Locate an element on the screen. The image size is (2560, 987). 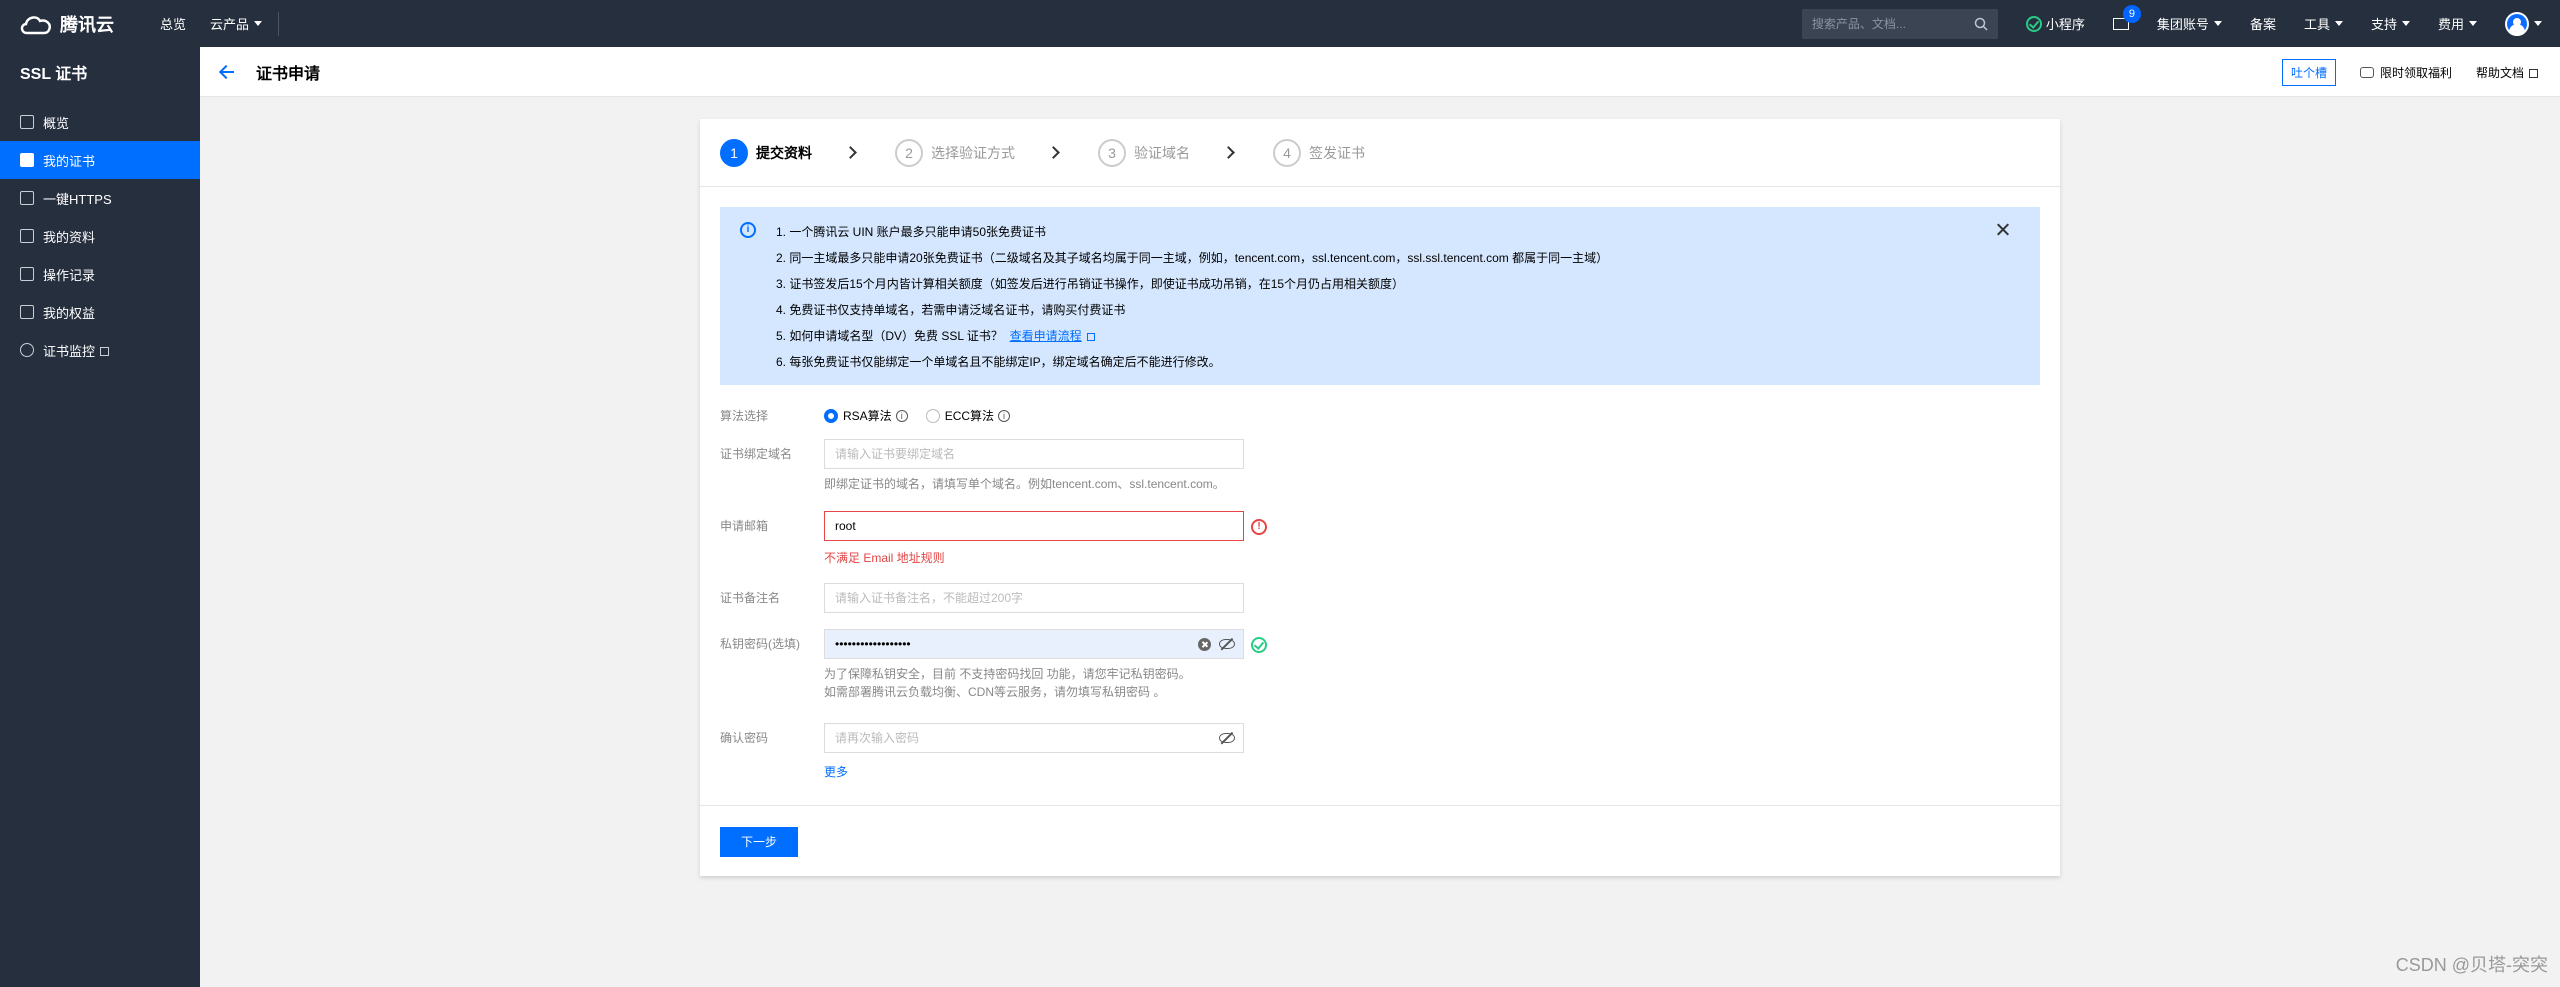
feedback-button: 吐个槽 is located at coordinates (2308, 72).